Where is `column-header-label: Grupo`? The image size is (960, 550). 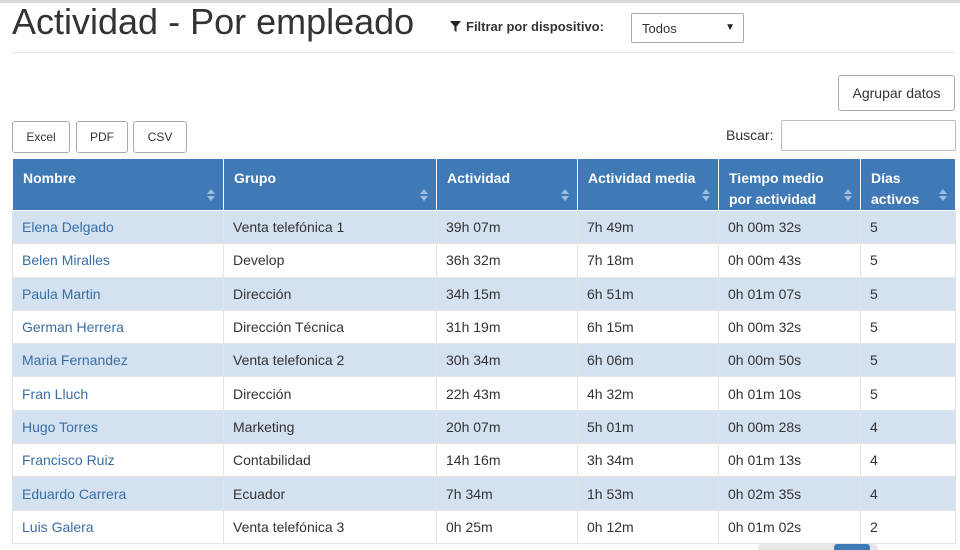 column-header-label: Grupo is located at coordinates (255, 178).